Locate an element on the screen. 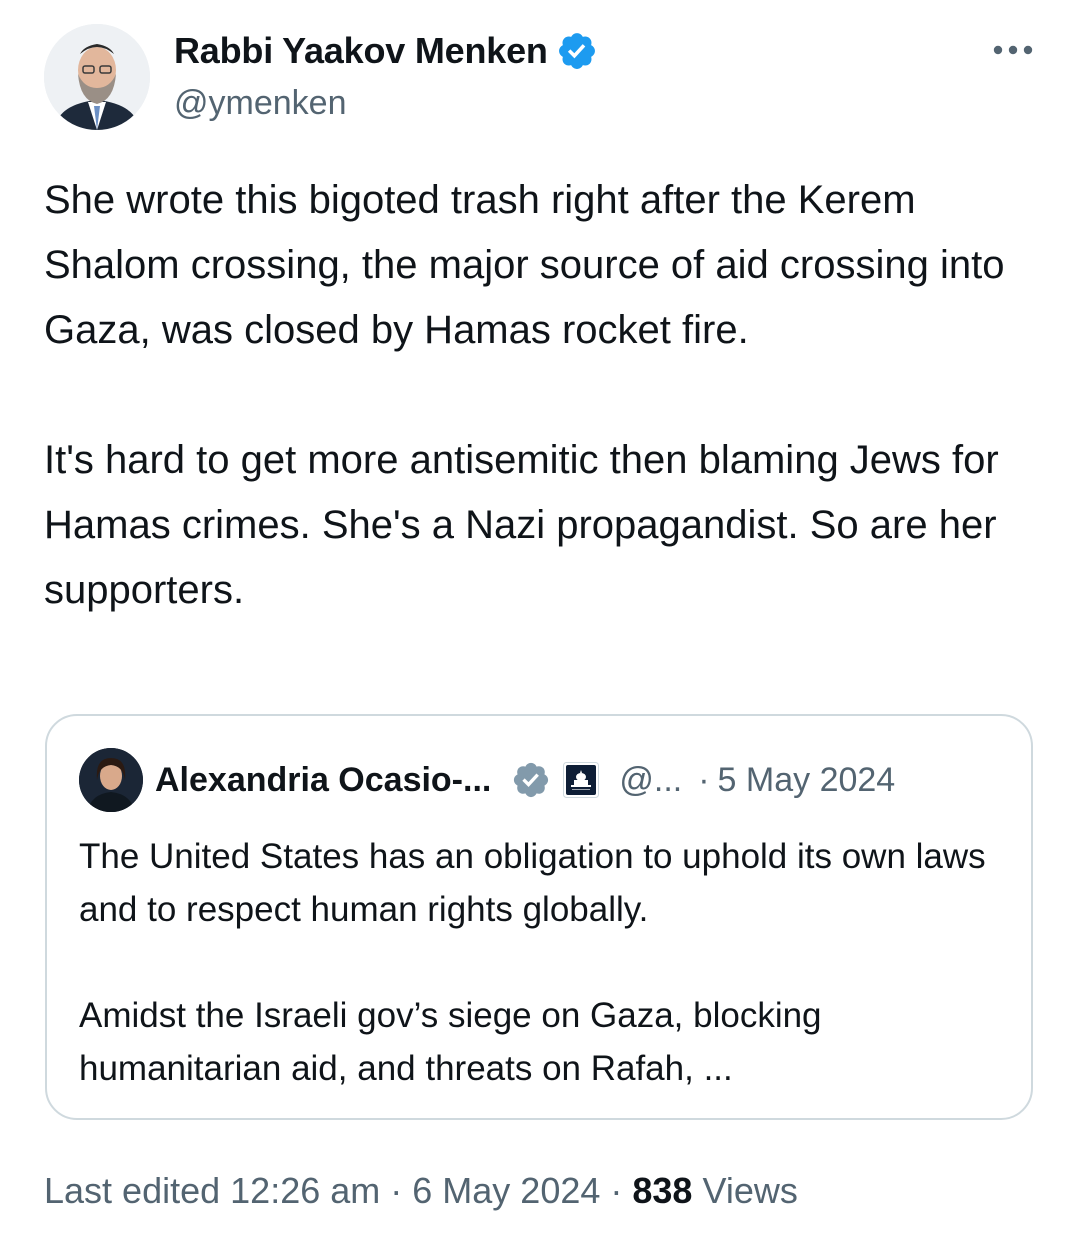 This screenshot has width=1080, height=1233. author-handle: @ymenken is located at coordinates (260, 103).